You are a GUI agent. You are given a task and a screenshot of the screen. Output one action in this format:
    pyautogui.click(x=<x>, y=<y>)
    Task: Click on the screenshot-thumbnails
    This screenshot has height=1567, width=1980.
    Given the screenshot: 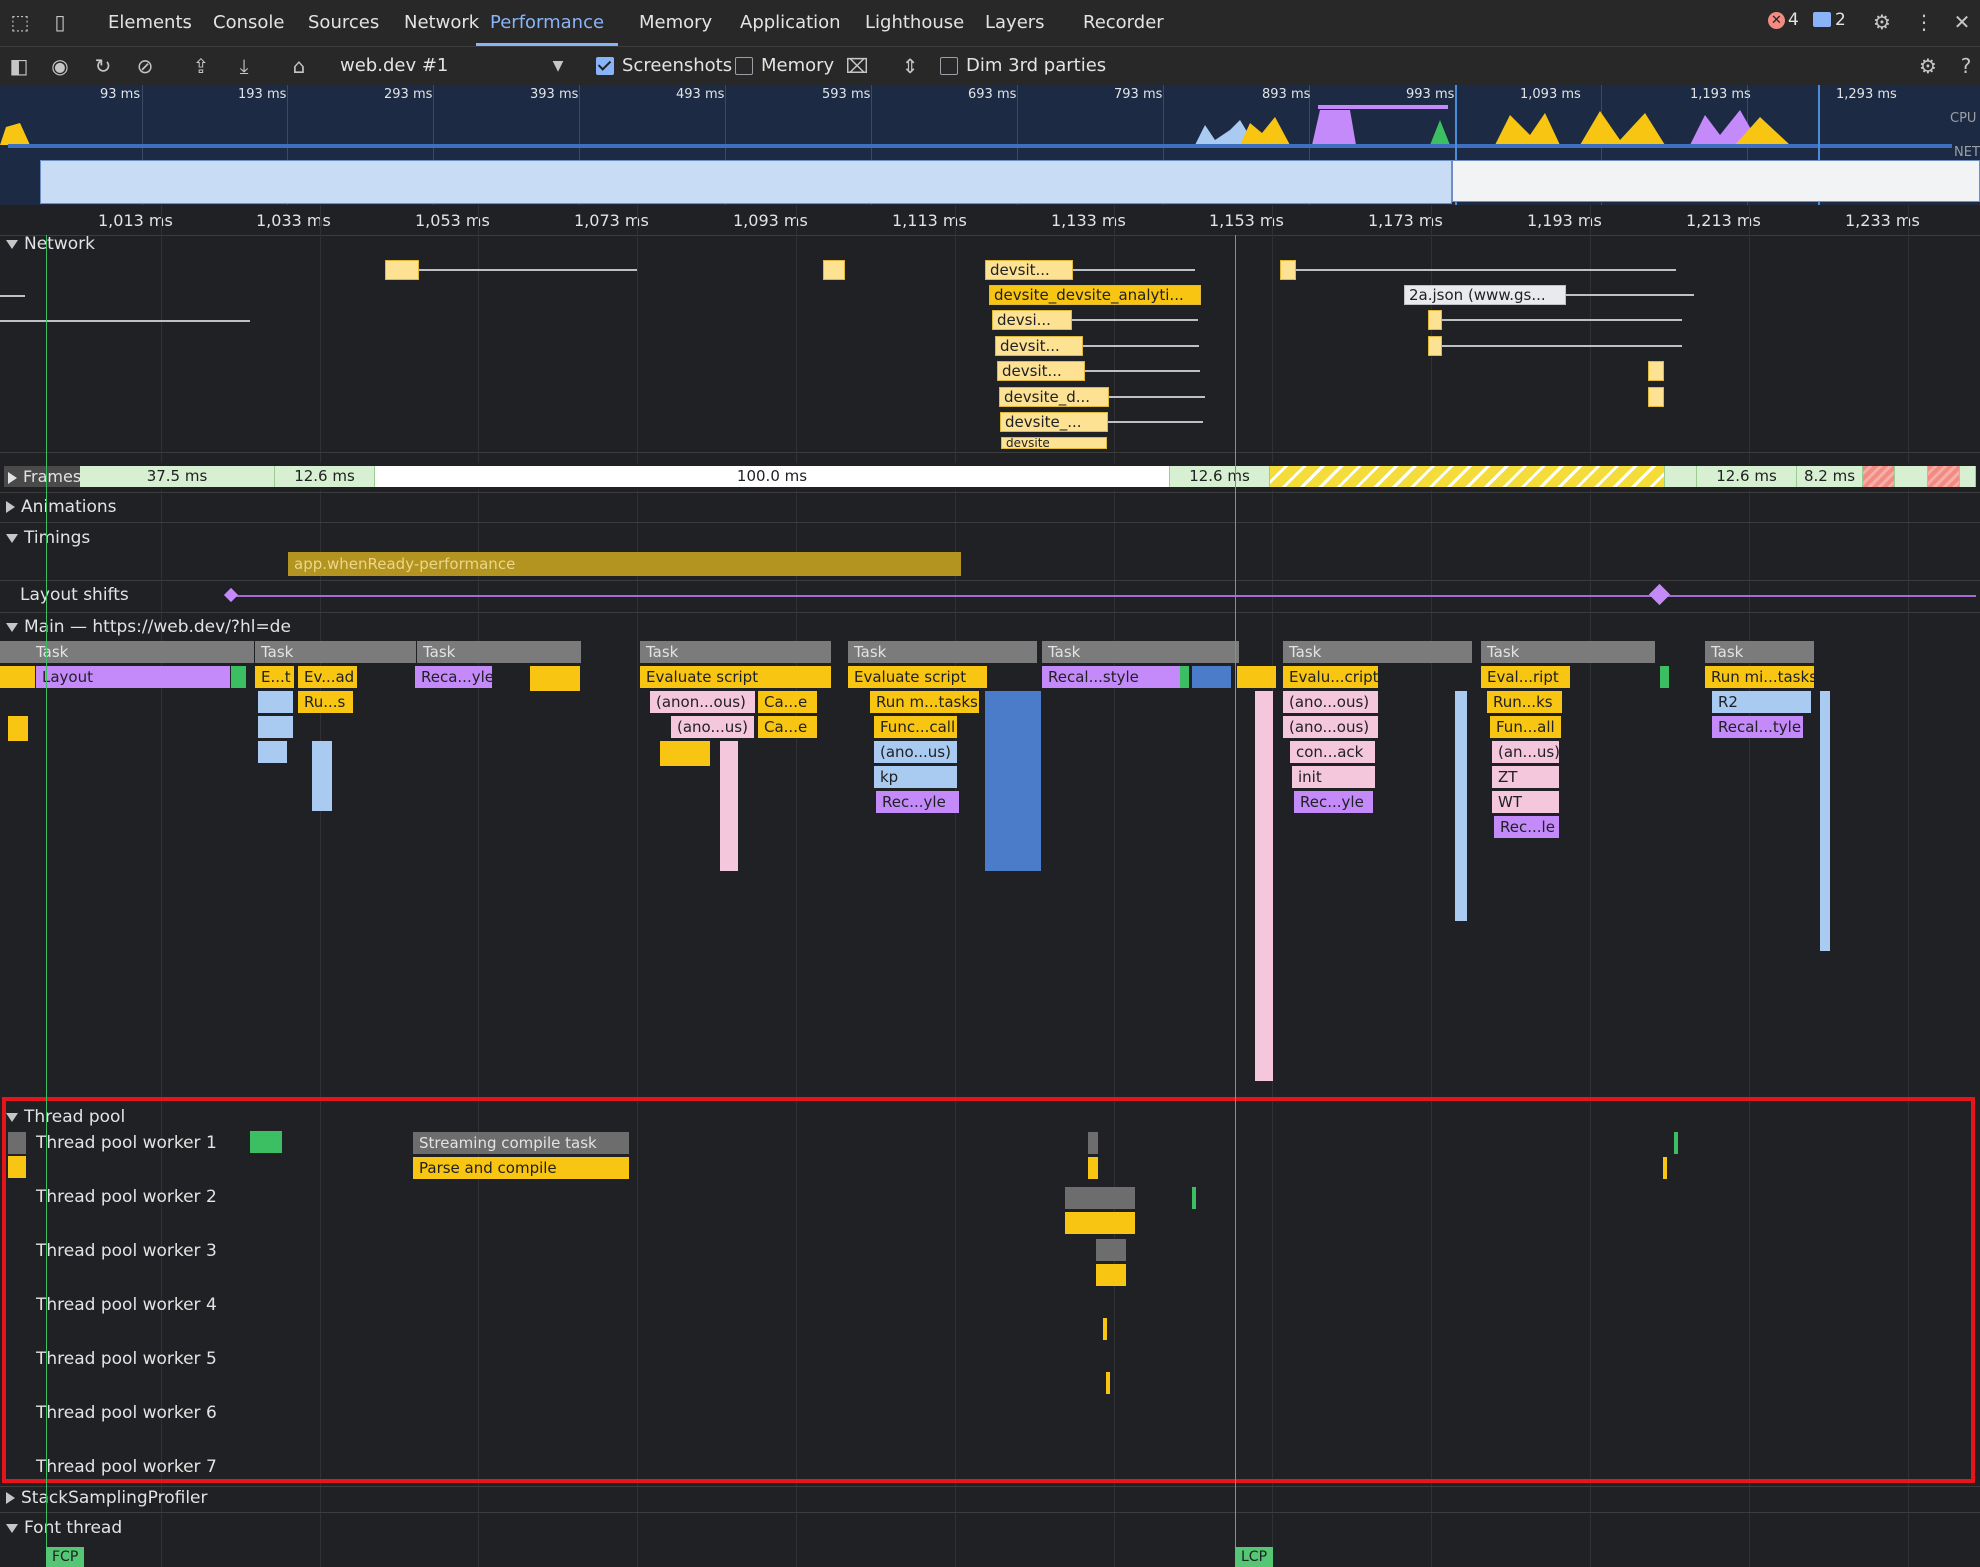 What is the action you would take?
    pyautogui.click(x=1716, y=181)
    